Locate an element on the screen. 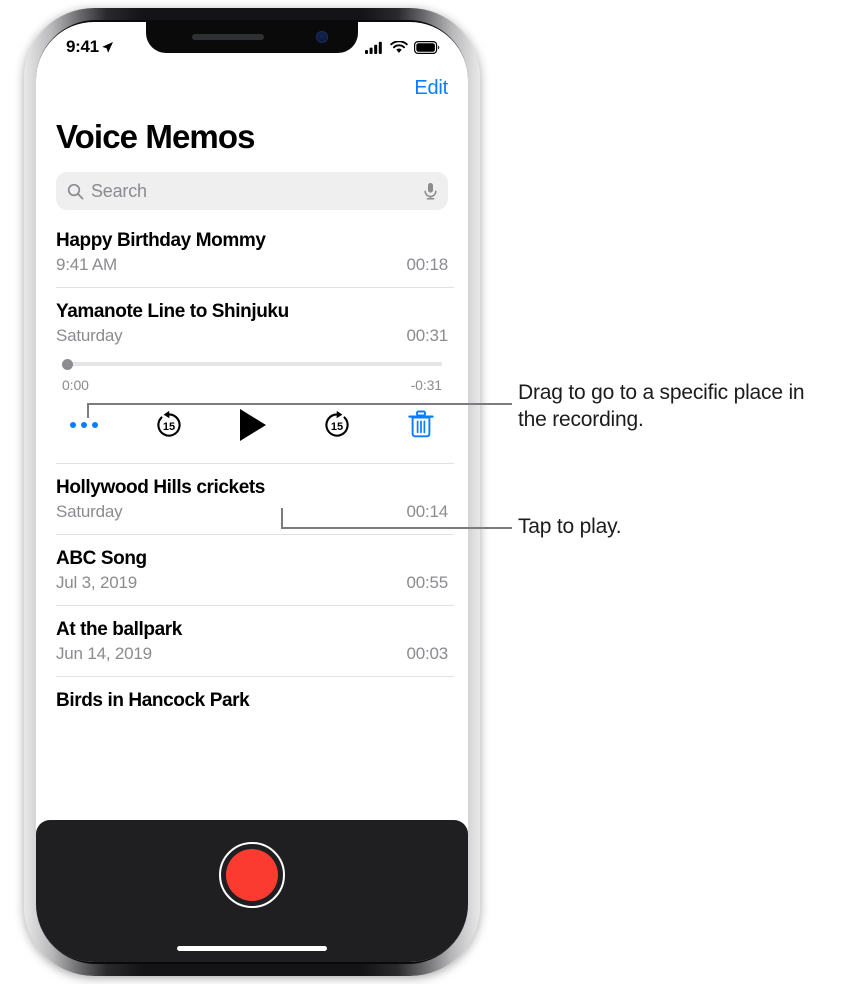  memo-title: Happy Birthday Mommy is located at coordinates (161, 240).